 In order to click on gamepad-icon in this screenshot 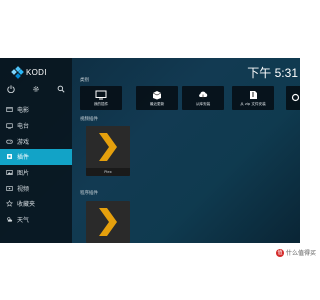, I will do `click(9, 141)`.